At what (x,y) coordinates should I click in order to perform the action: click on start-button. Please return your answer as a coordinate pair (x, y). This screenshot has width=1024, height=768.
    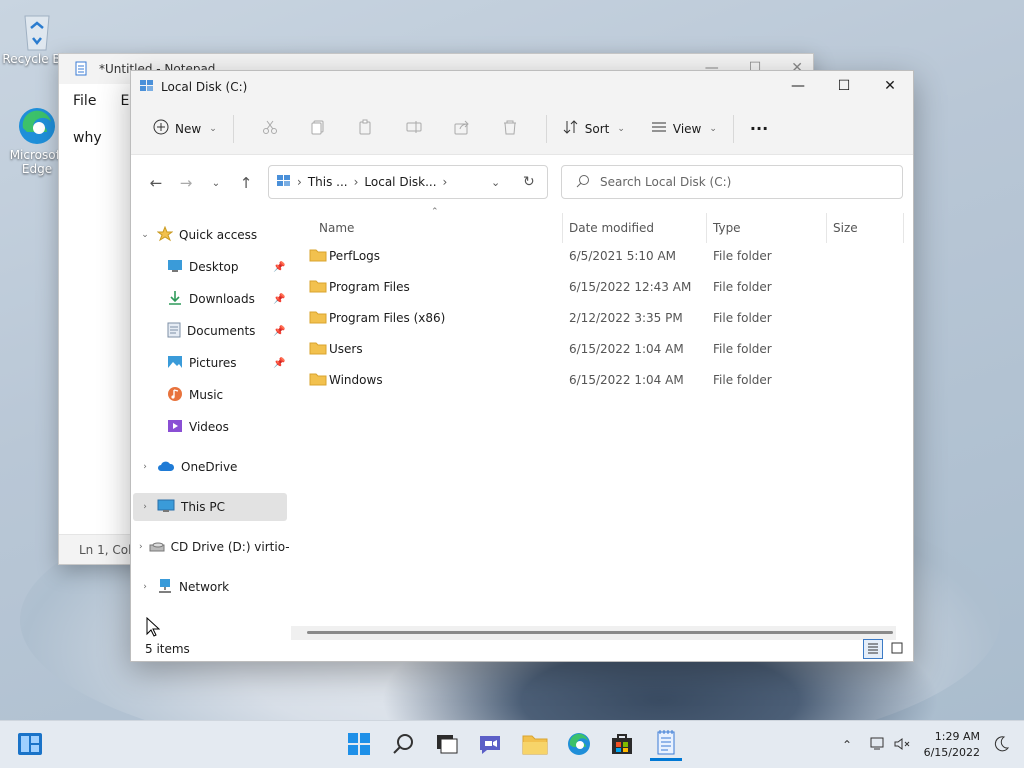
    Looking at the image, I should click on (359, 745).